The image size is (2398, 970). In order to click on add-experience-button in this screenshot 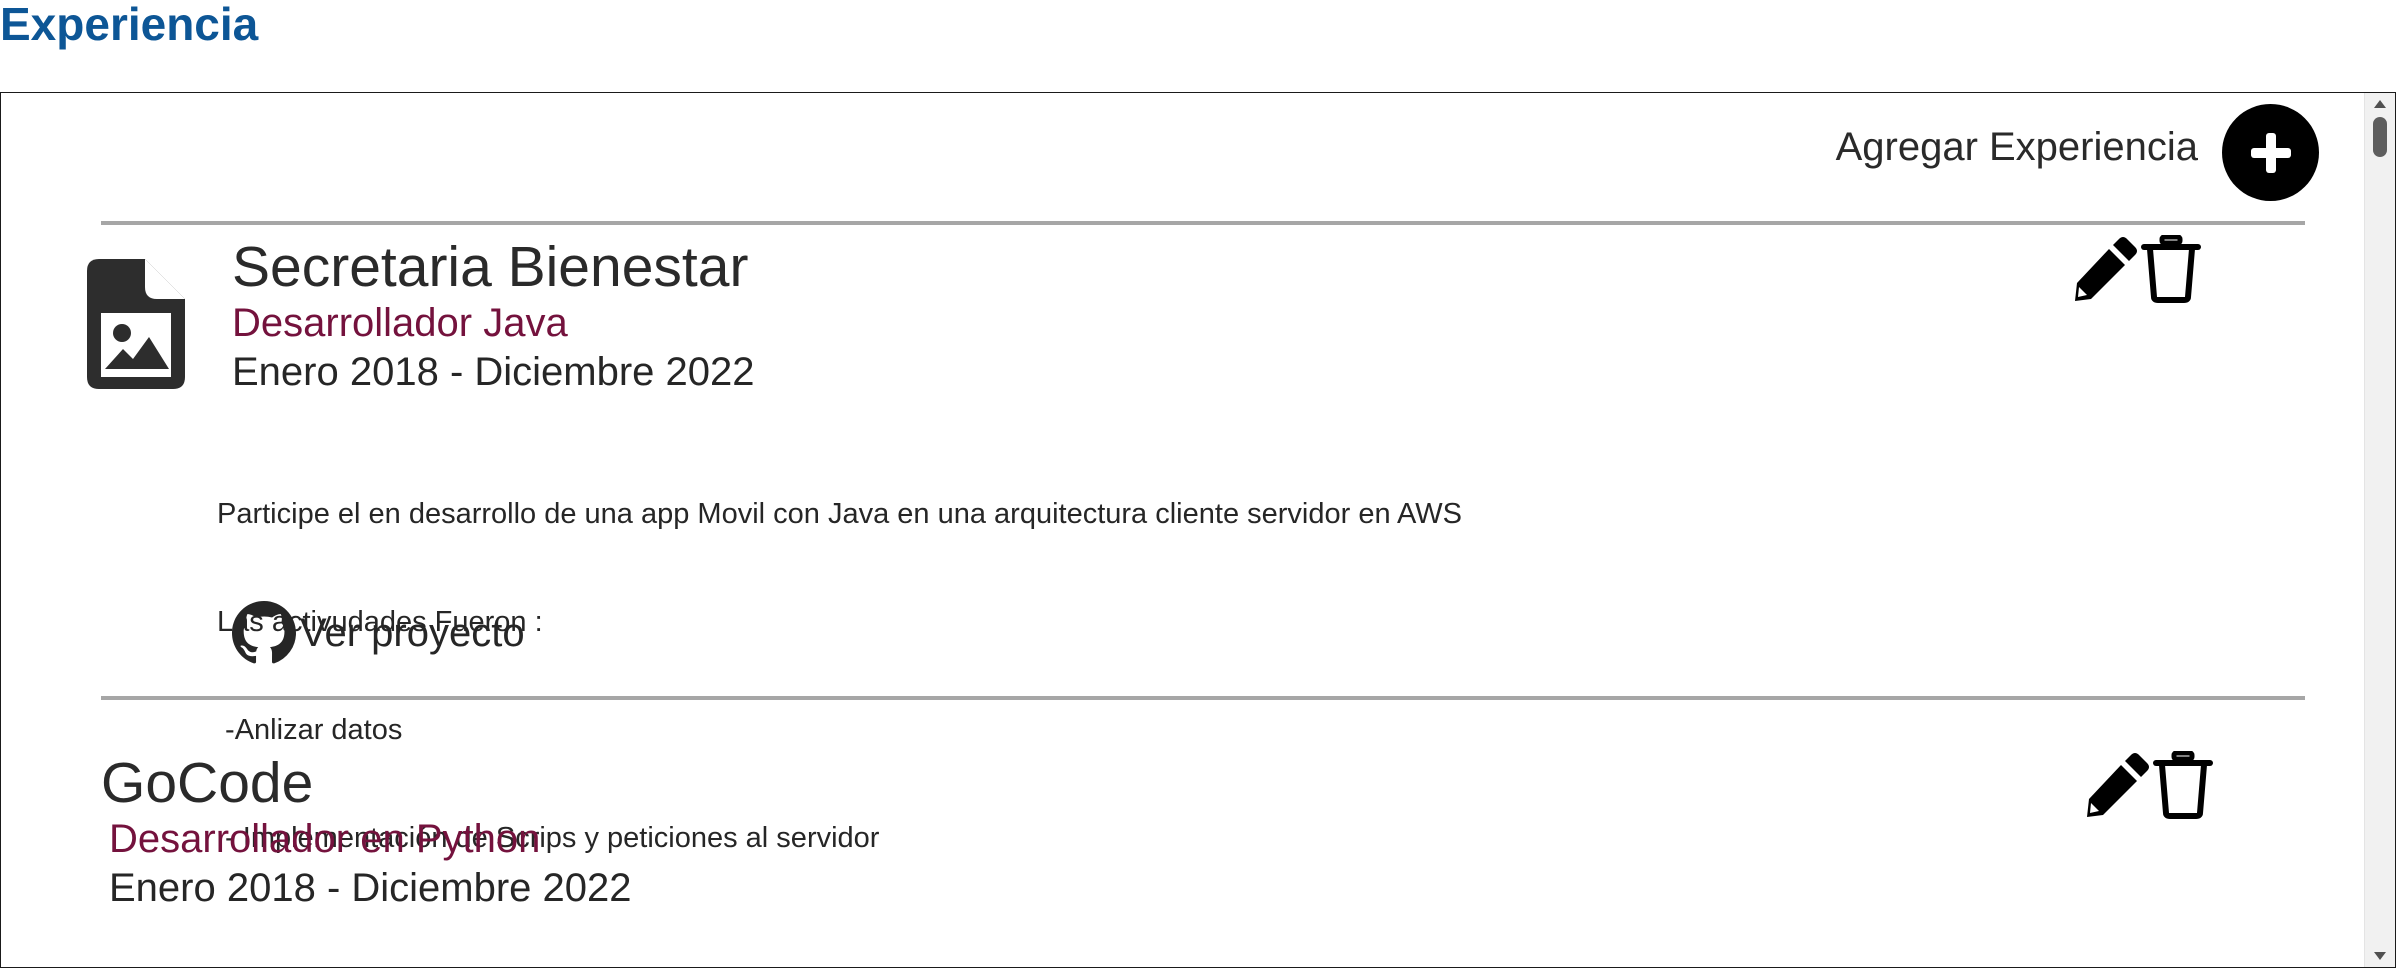, I will do `click(2270, 152)`.